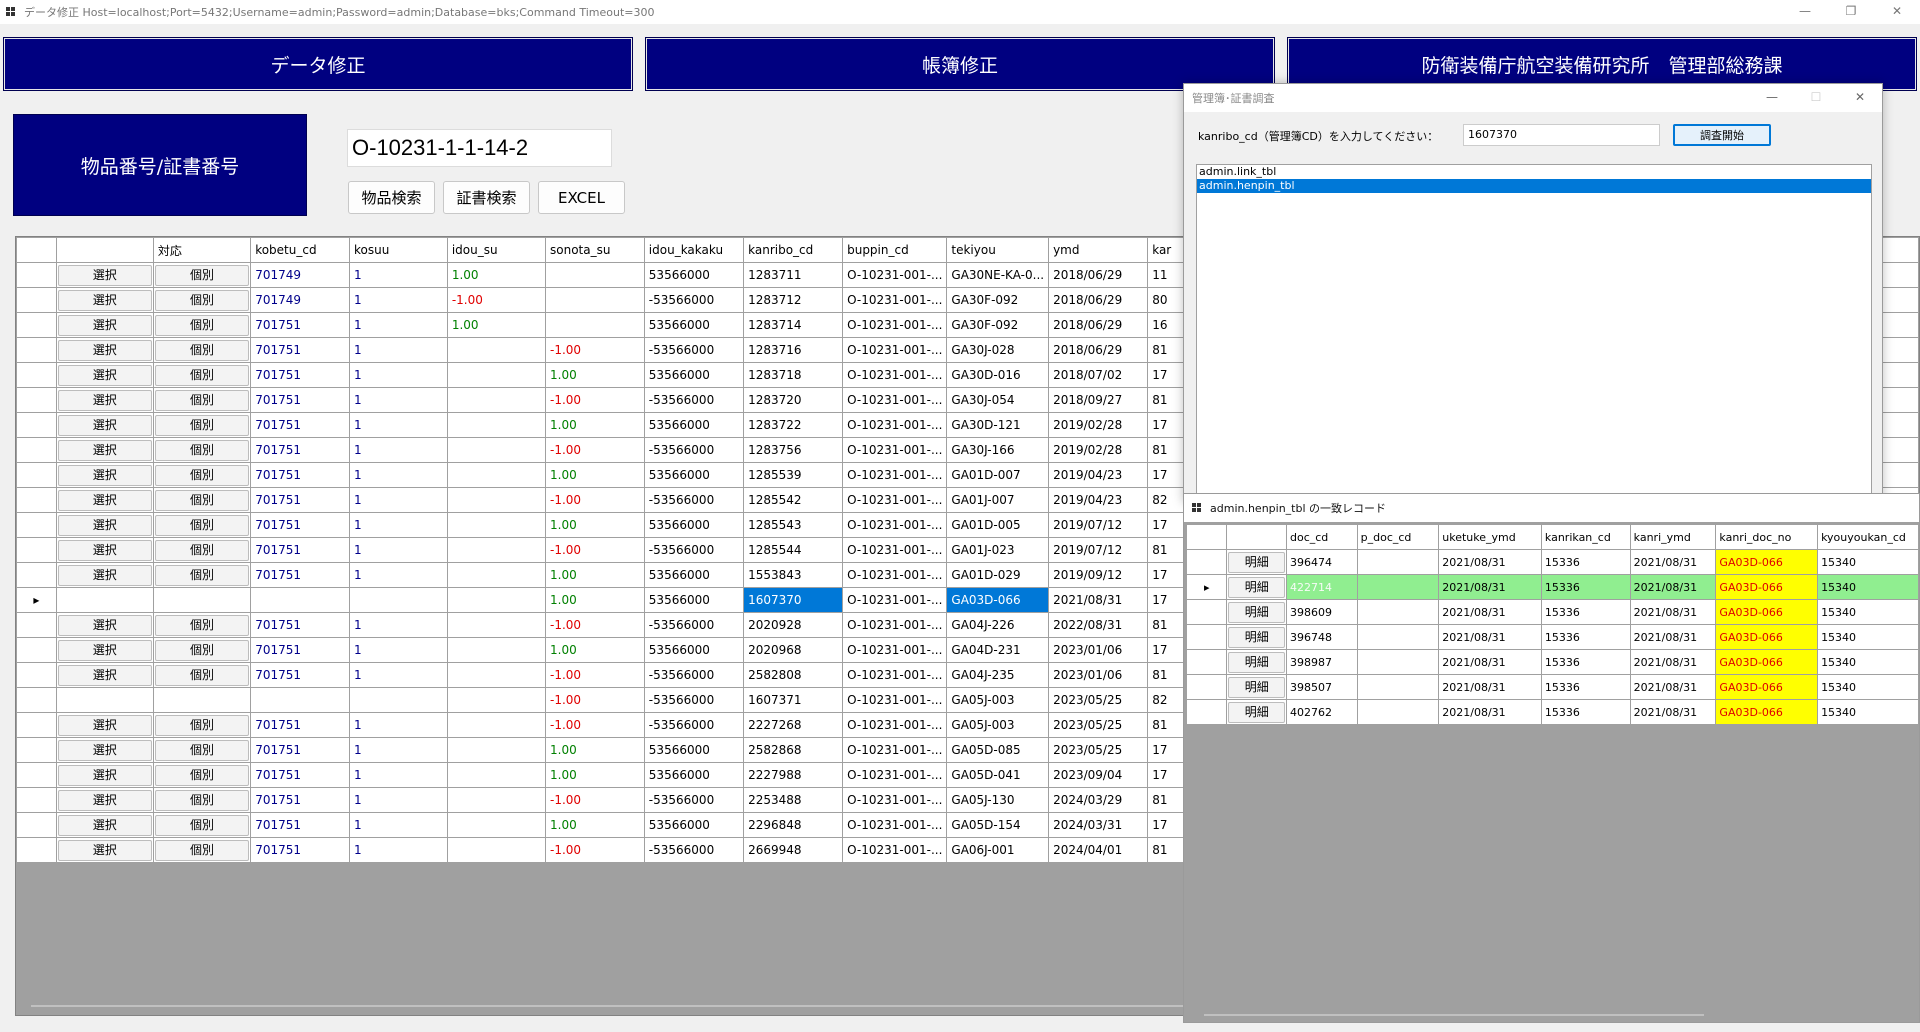 The width and height of the screenshot is (1920, 1032). I want to click on kanribo-cd-cell: 1283718, so click(793, 375).